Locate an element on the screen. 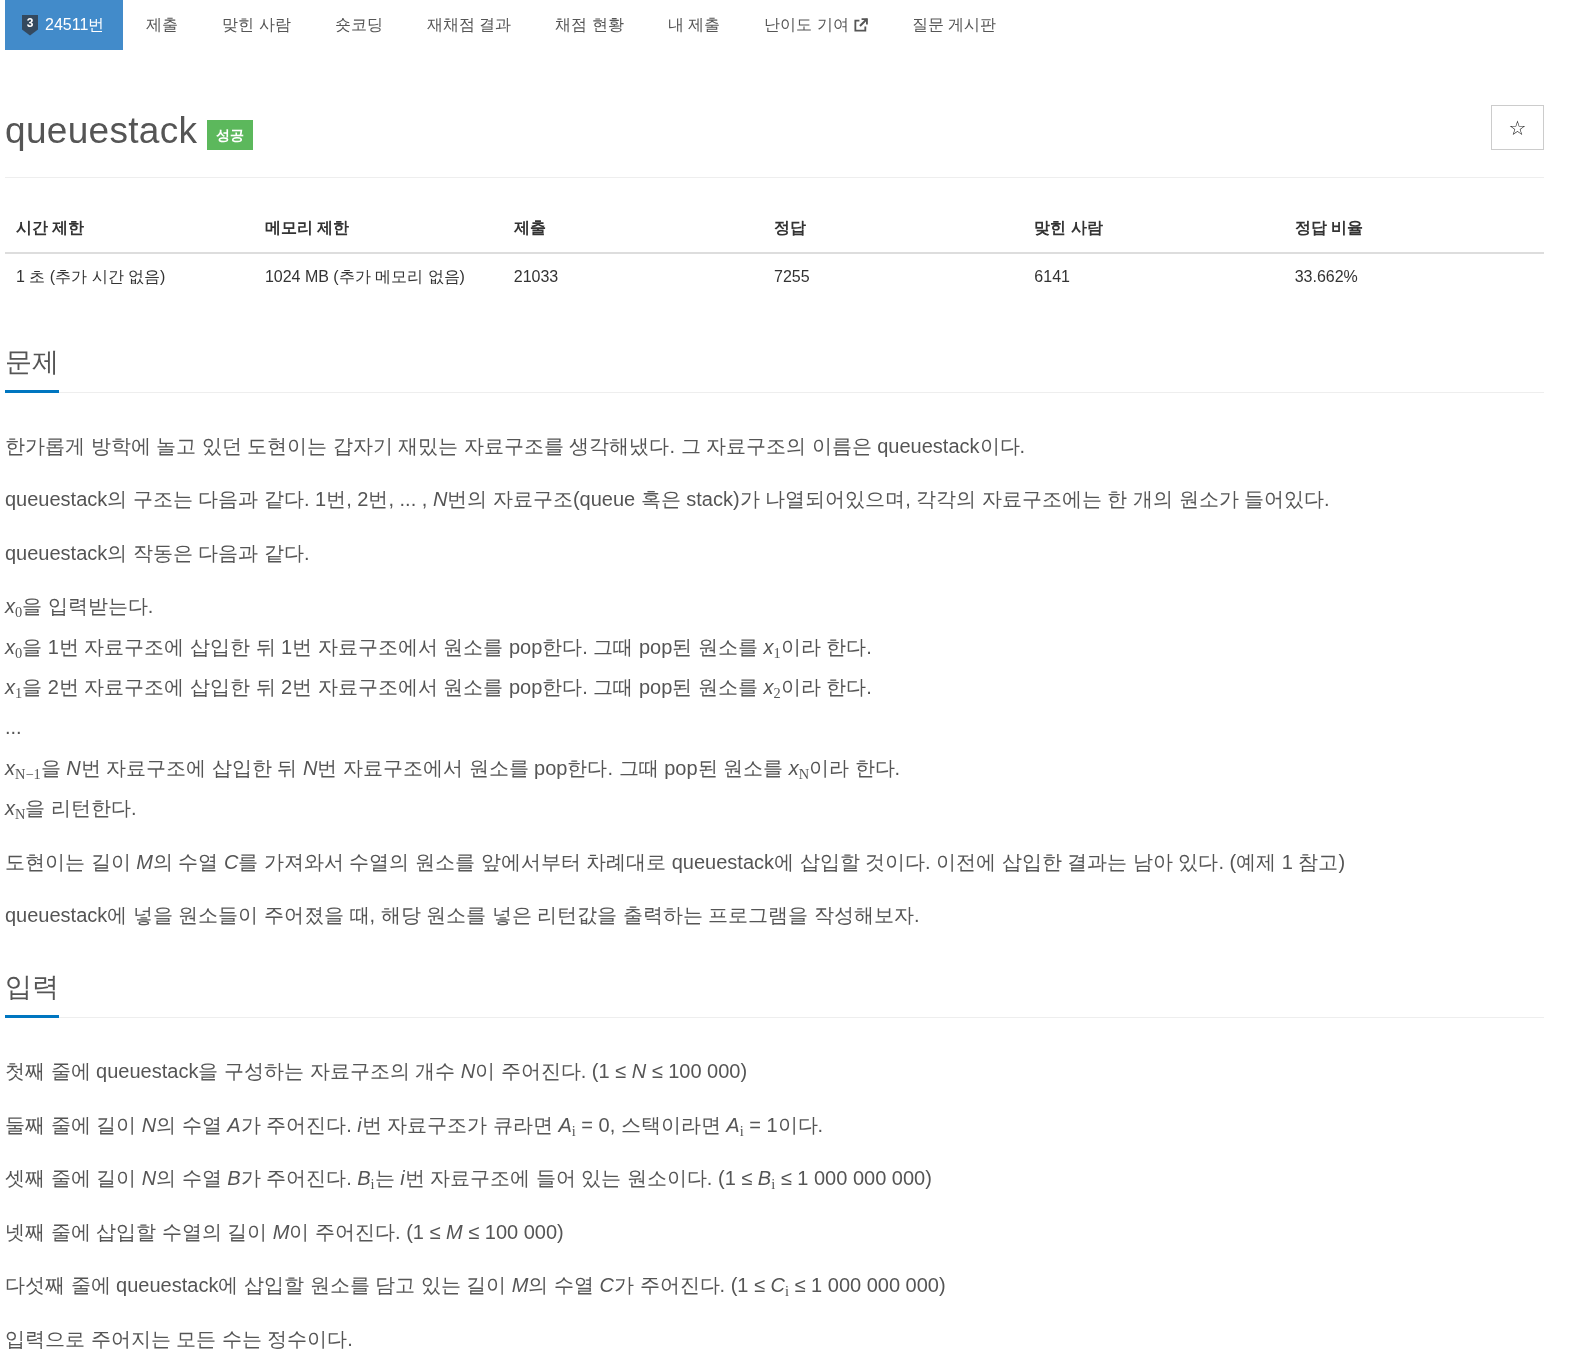 This screenshot has width=1584, height=1369. table-header-cell: 정답 is located at coordinates (893, 228).